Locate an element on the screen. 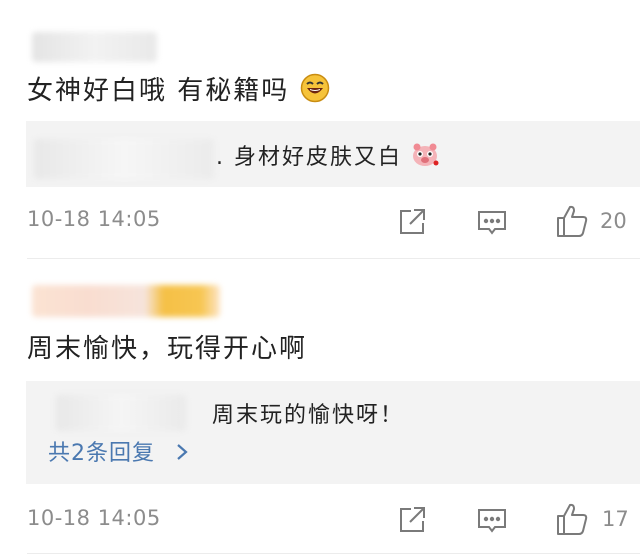 The width and height of the screenshot is (640, 557). comment-body: 女神好白哦 有秘籍吗 is located at coordinates (158, 91).